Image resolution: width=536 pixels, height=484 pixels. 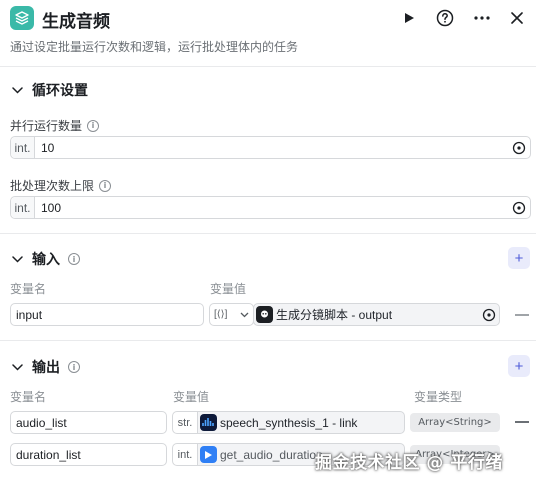 I want to click on concurrency-input: int. 10, so click(x=270, y=147).